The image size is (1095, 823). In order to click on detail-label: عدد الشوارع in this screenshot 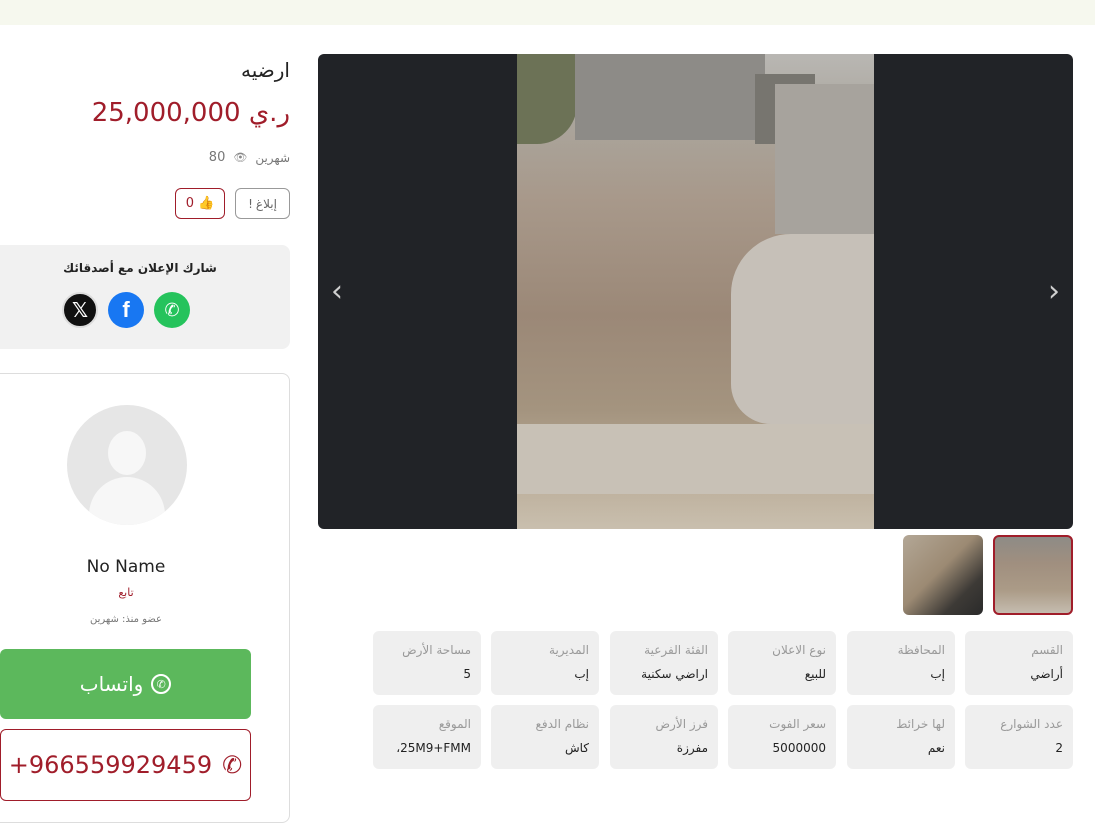, I will do `click(1031, 724)`.